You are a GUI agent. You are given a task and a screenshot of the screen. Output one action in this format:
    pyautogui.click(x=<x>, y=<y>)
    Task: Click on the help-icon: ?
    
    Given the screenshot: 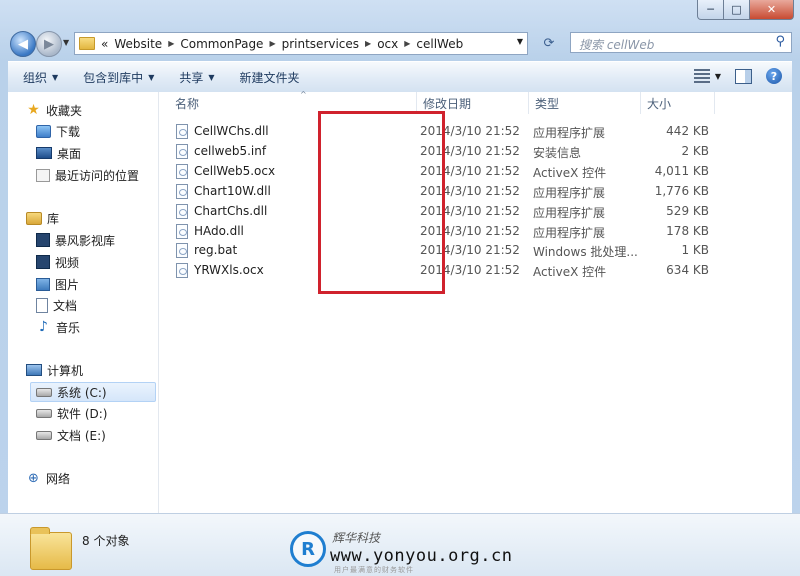 What is the action you would take?
    pyautogui.click(x=774, y=76)
    